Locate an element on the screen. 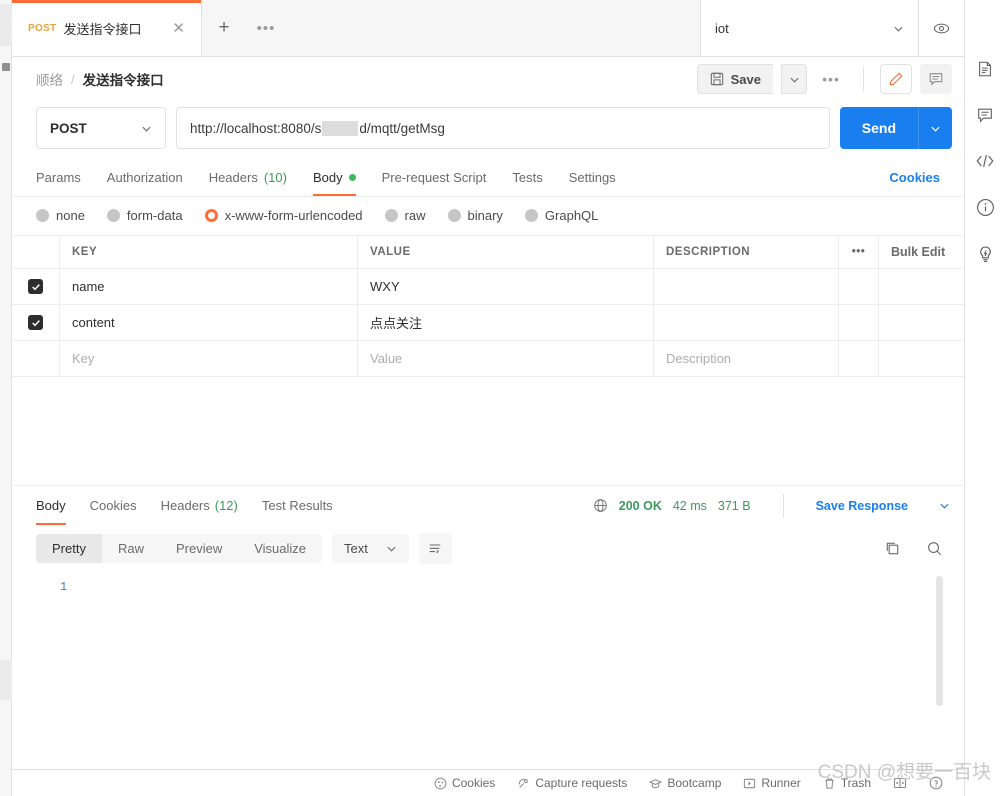  send-button-label: Send is located at coordinates (878, 128).